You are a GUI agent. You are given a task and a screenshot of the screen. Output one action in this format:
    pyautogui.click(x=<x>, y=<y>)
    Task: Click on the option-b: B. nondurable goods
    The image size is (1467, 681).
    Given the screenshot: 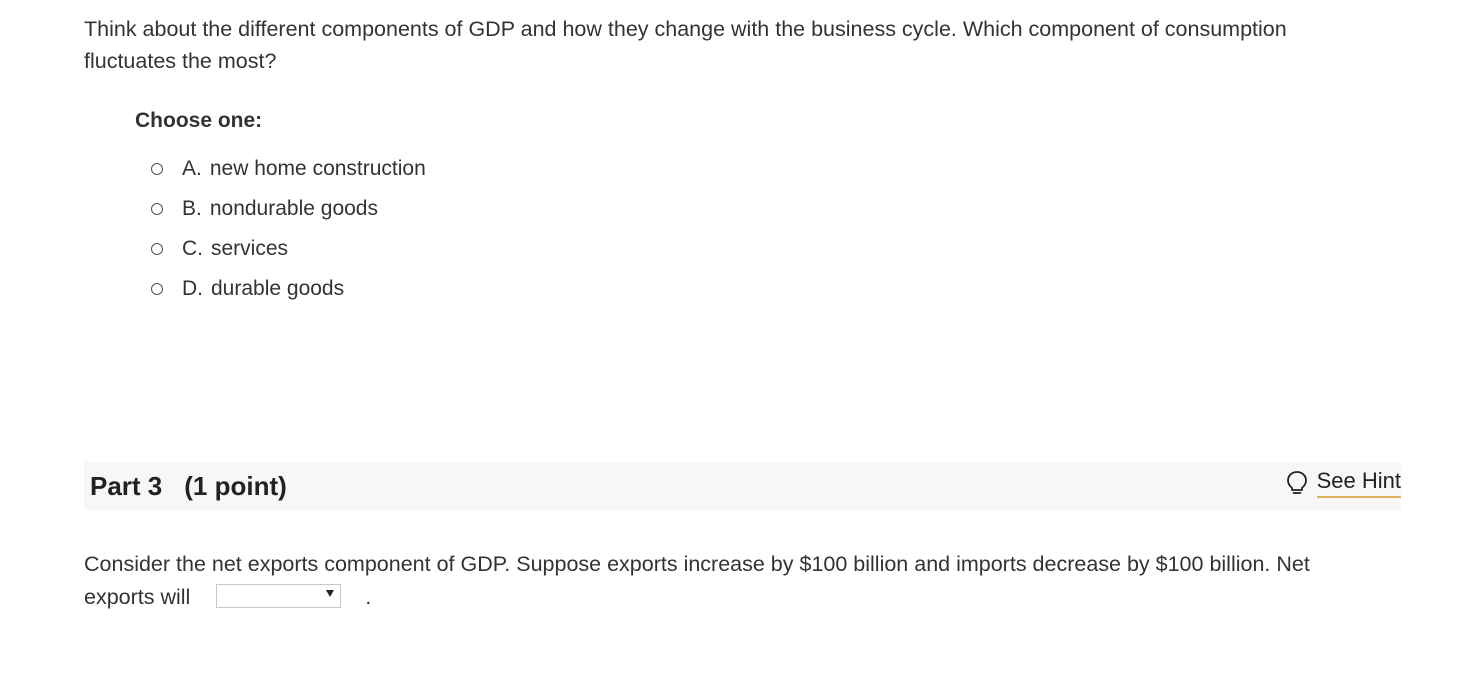 What is the action you would take?
    pyautogui.click(x=287, y=209)
    